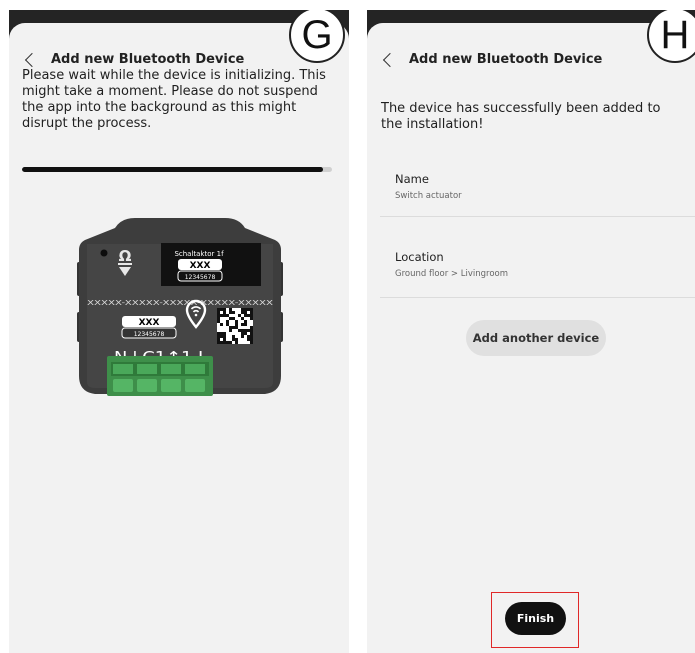 This screenshot has height=653, width=695. I want to click on screen-h-header: Add new Bluetooth Device, so click(492, 59).